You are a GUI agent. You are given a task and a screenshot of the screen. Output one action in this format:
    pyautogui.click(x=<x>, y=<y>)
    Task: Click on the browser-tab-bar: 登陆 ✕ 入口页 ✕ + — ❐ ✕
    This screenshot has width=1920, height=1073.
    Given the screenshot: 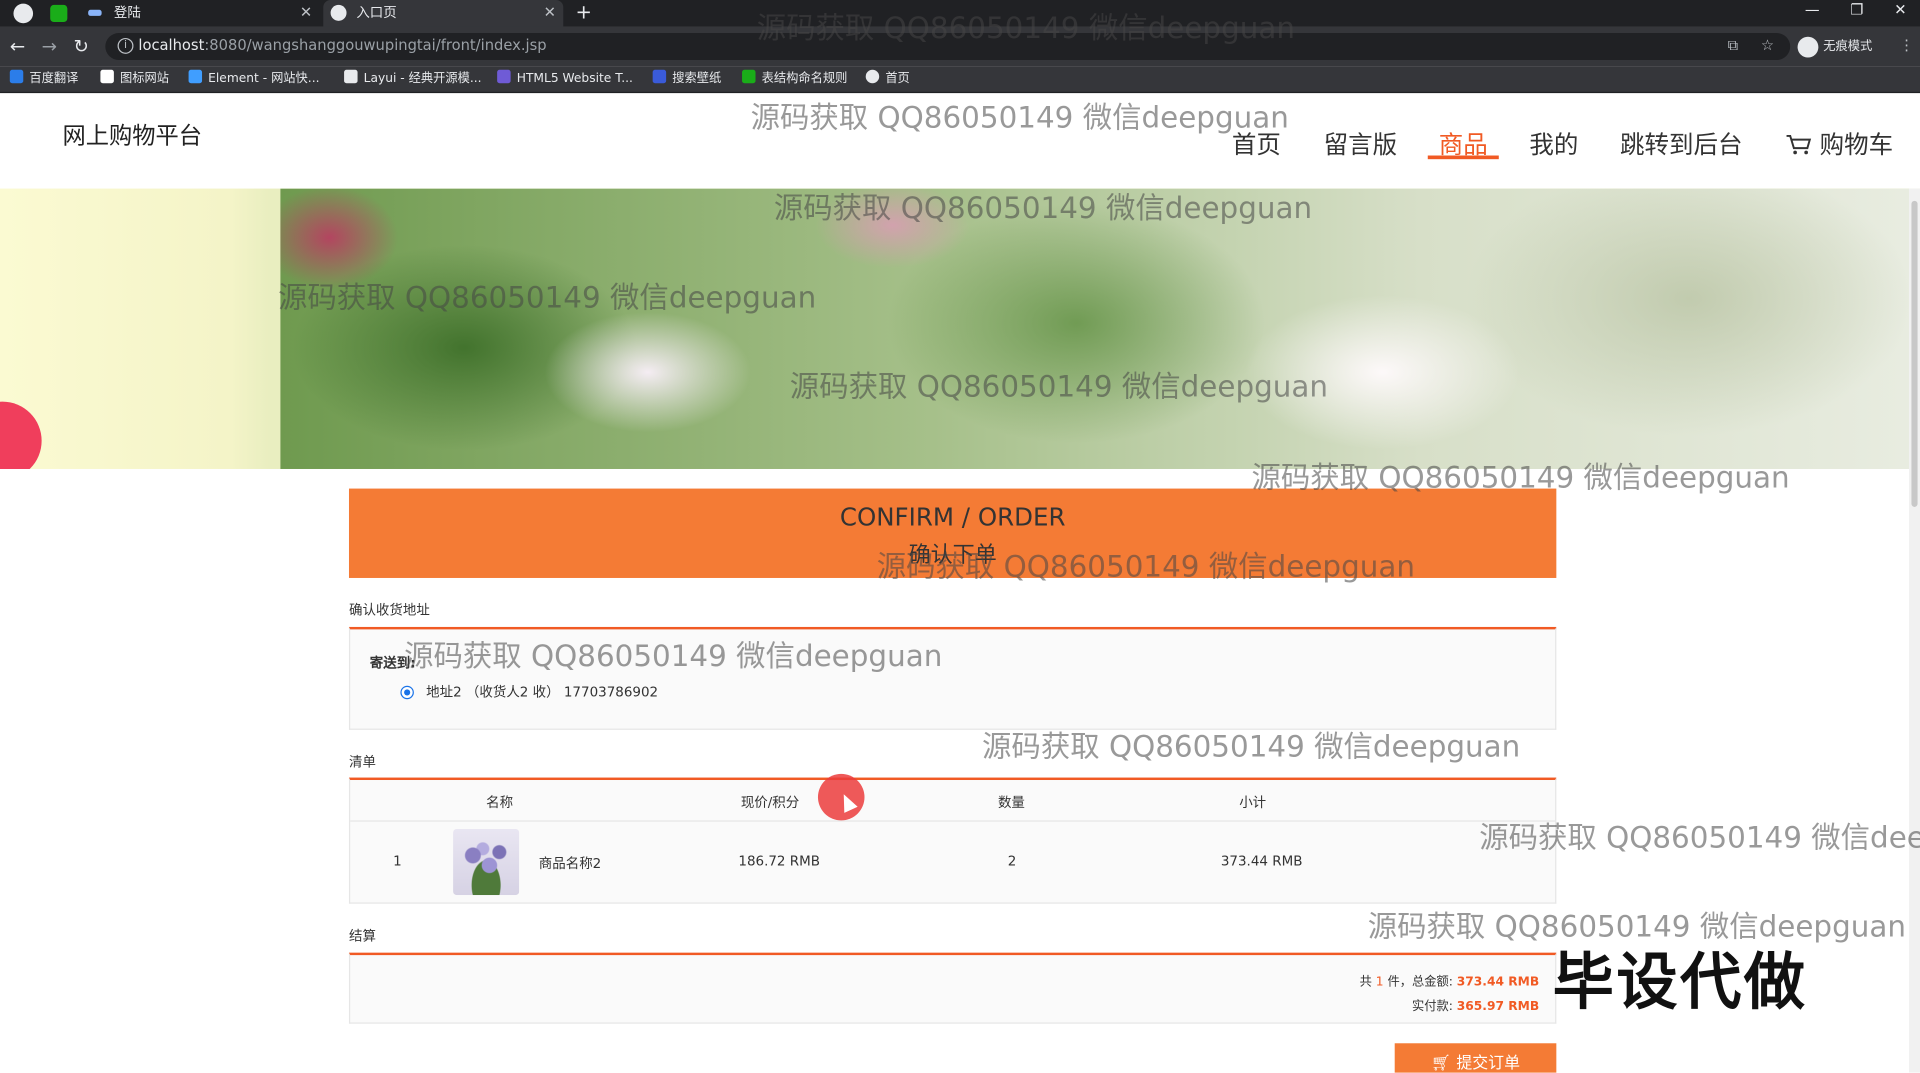 What is the action you would take?
    pyautogui.click(x=960, y=13)
    